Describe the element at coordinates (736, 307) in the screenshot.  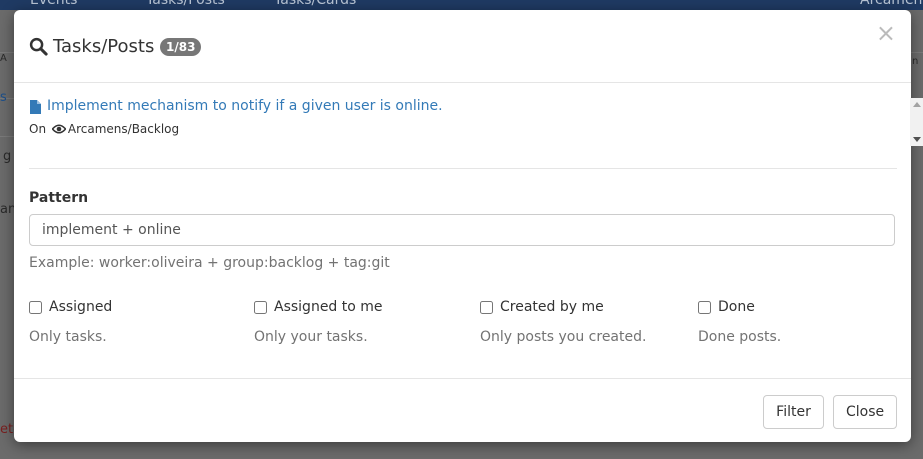
I see `done-label: Done` at that location.